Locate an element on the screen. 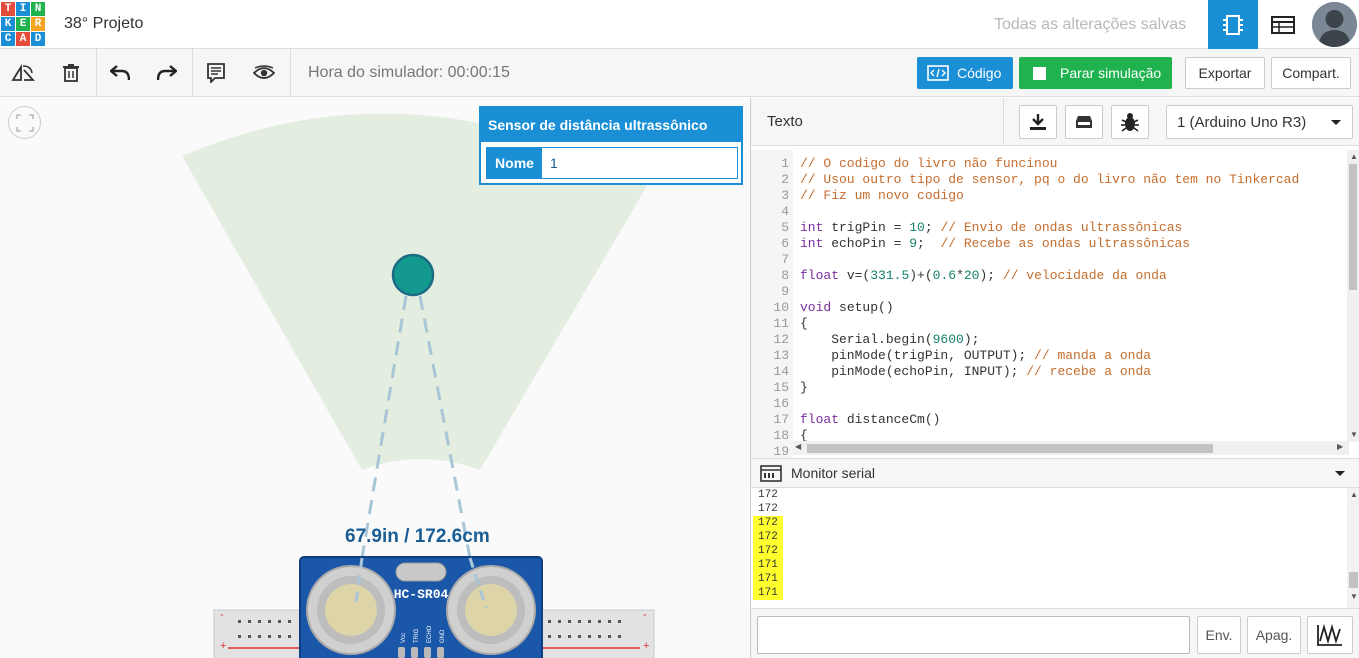 The width and height of the screenshot is (1359, 658). inspector-name-input: 1 is located at coordinates (639, 163).